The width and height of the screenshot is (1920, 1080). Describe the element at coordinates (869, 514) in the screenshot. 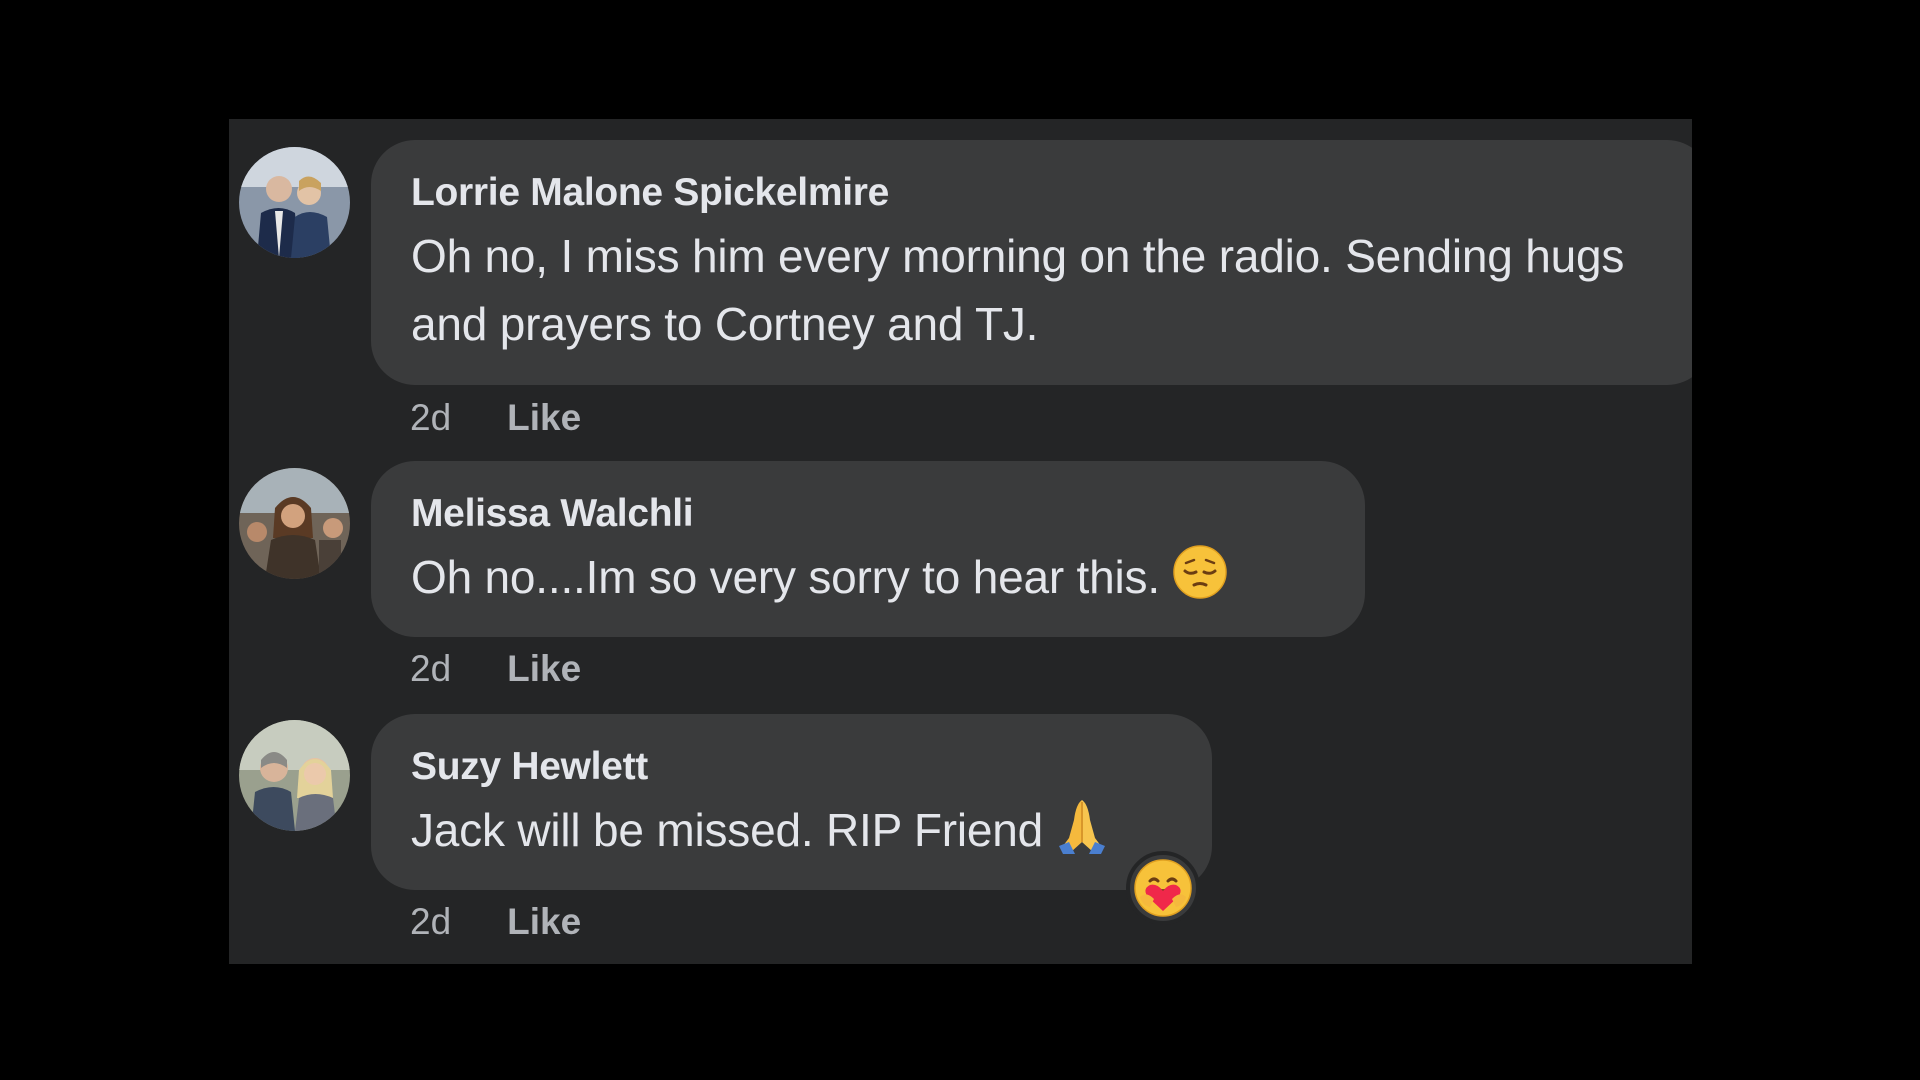

I see `comment-author: Melissa Walchli` at that location.